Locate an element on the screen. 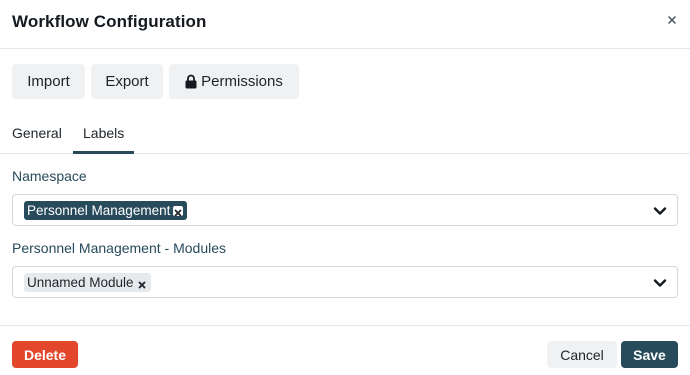  save-button: Save is located at coordinates (649, 354).